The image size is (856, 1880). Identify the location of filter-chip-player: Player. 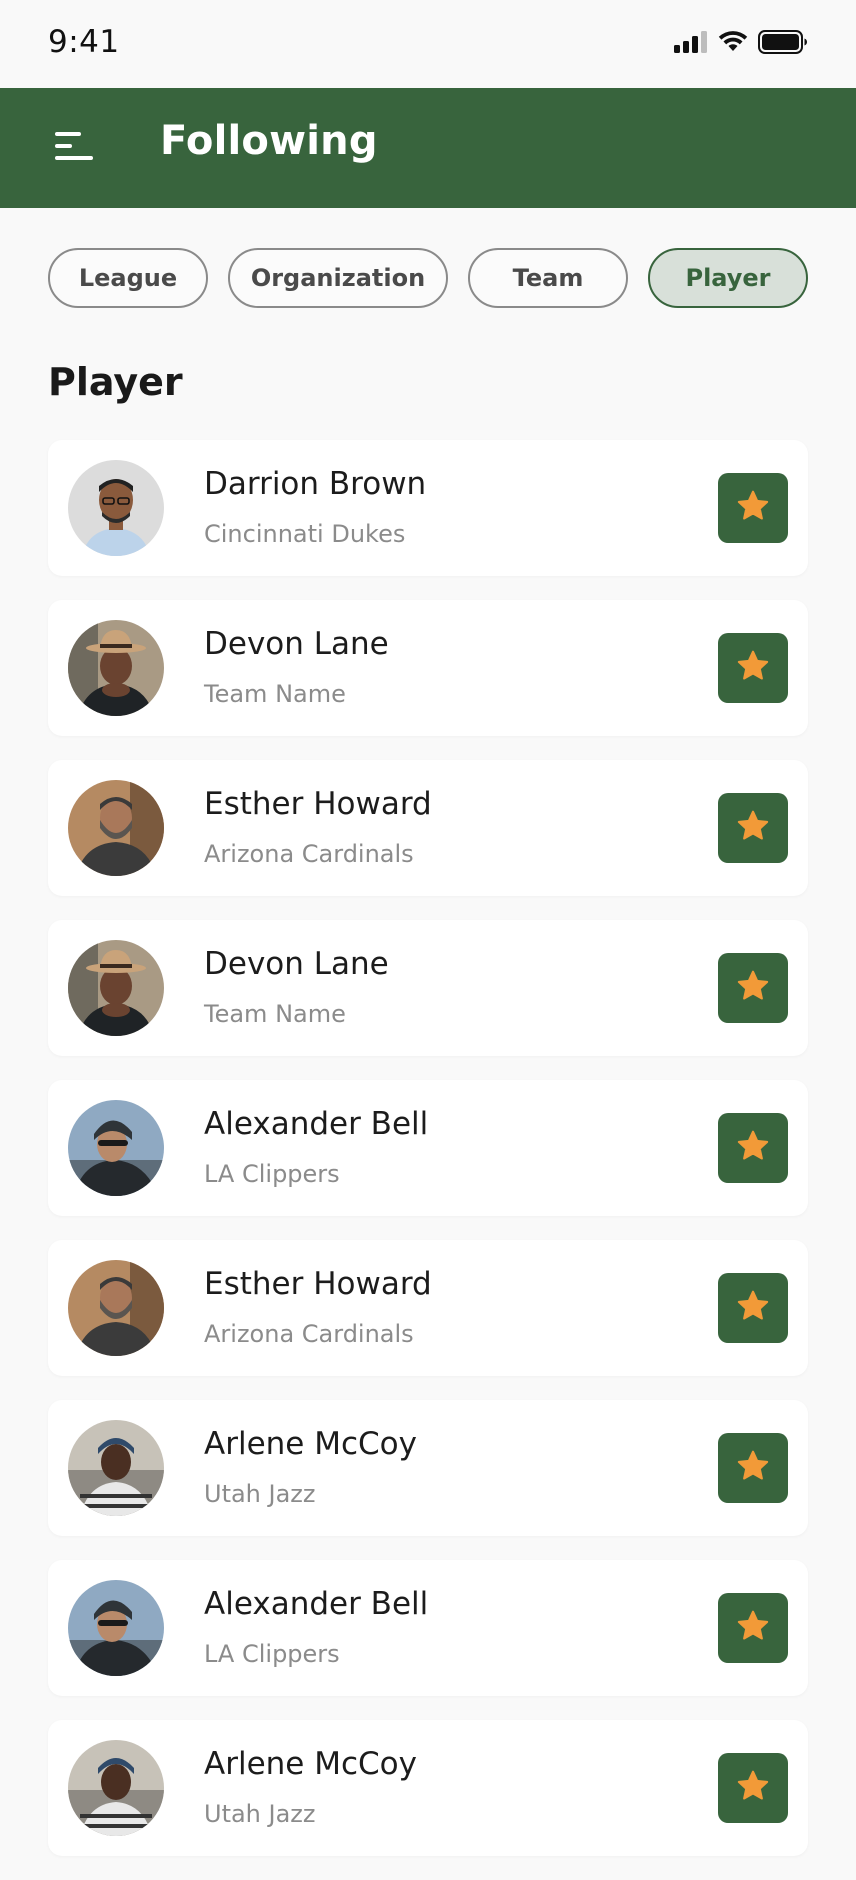
(728, 278).